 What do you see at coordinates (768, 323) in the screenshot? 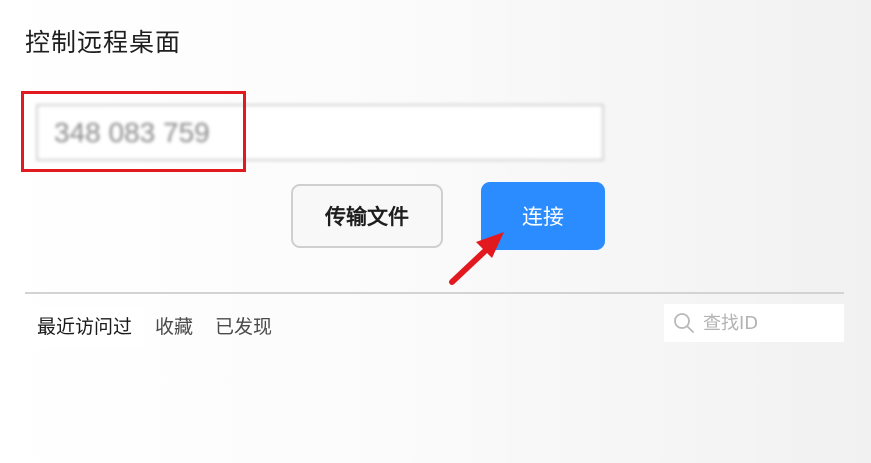
I see `search-input` at bounding box center [768, 323].